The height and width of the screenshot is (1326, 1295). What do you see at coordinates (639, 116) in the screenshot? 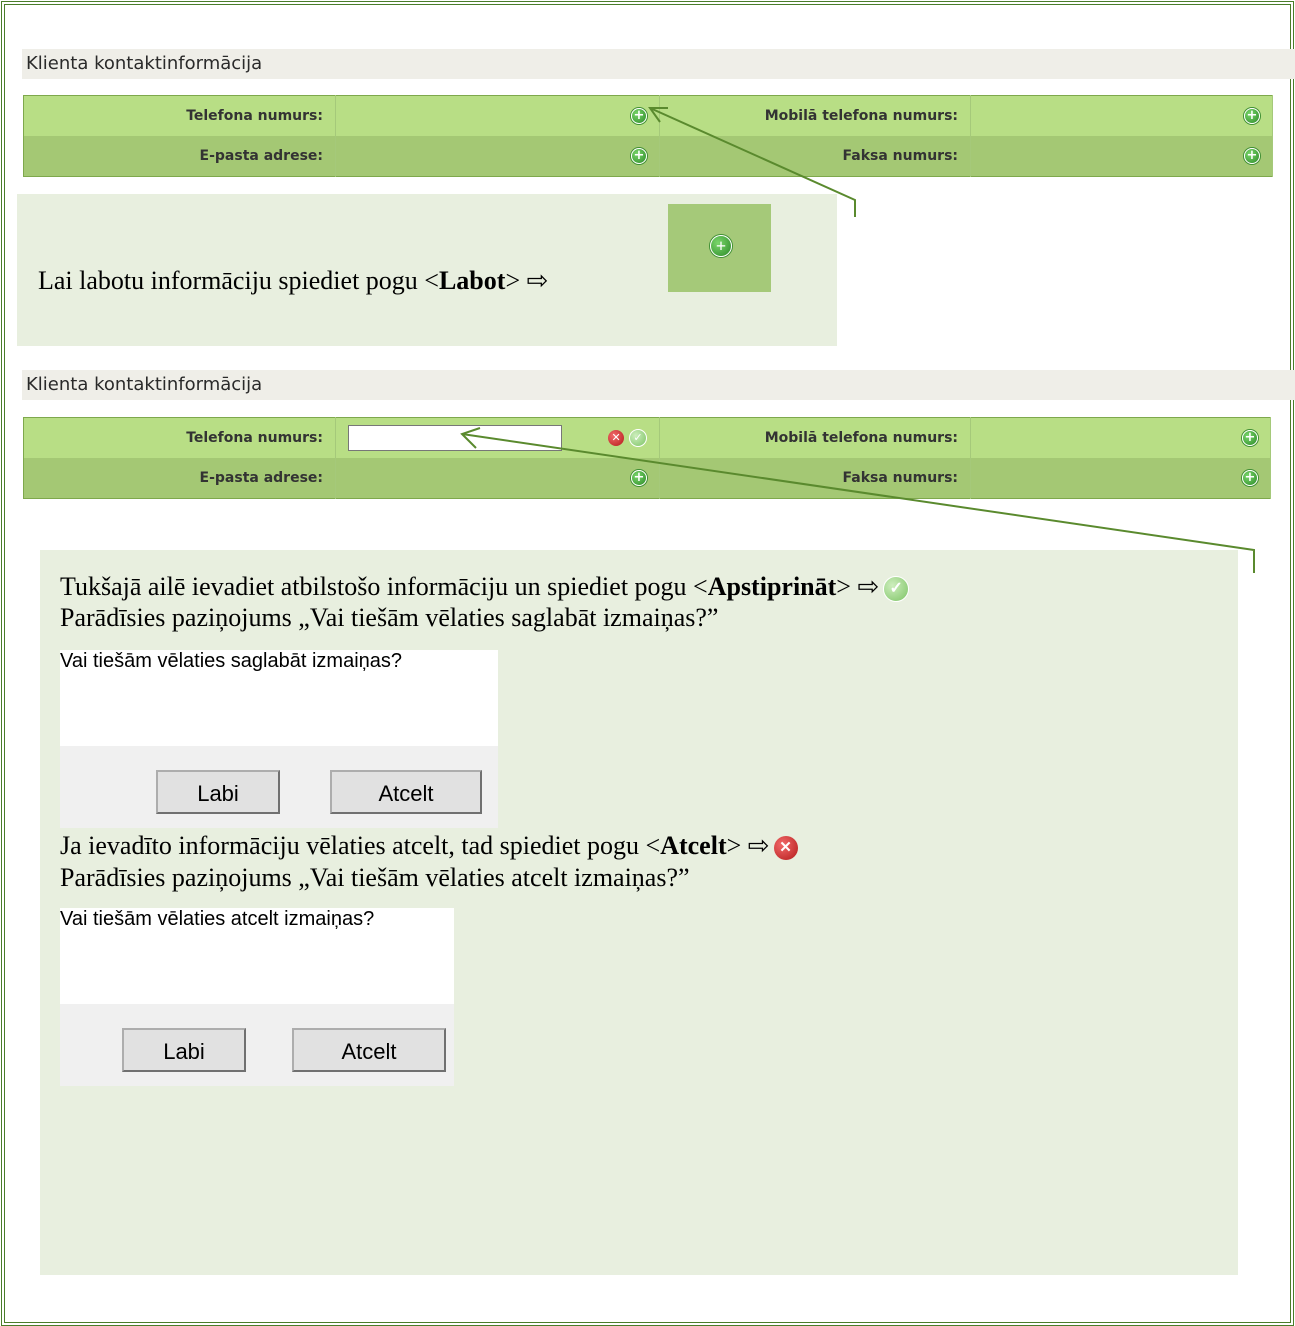
I see `add-phone-icon: +` at bounding box center [639, 116].